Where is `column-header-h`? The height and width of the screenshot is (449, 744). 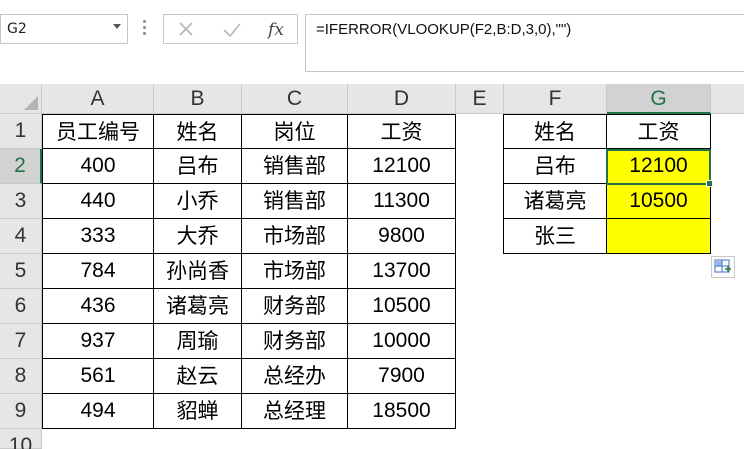
column-header-h is located at coordinates (727, 99).